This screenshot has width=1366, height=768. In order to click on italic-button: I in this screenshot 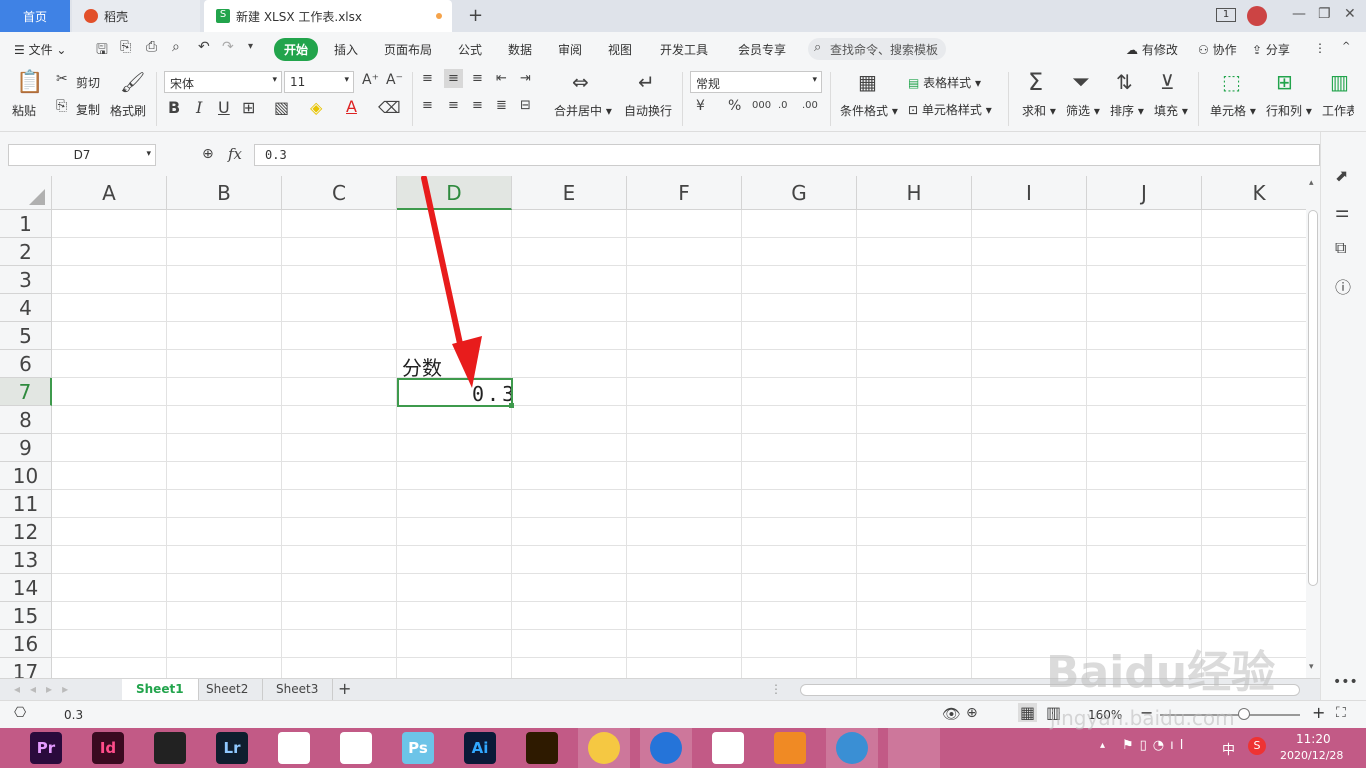, I will do `click(199, 107)`.